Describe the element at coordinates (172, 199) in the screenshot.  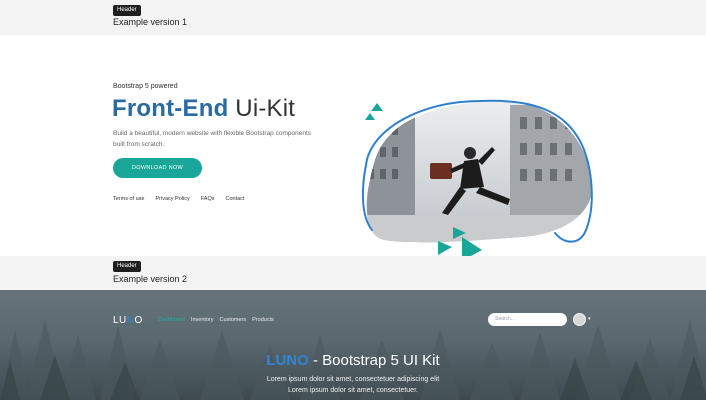
I see `link-privacy: Privacy Policy` at that location.